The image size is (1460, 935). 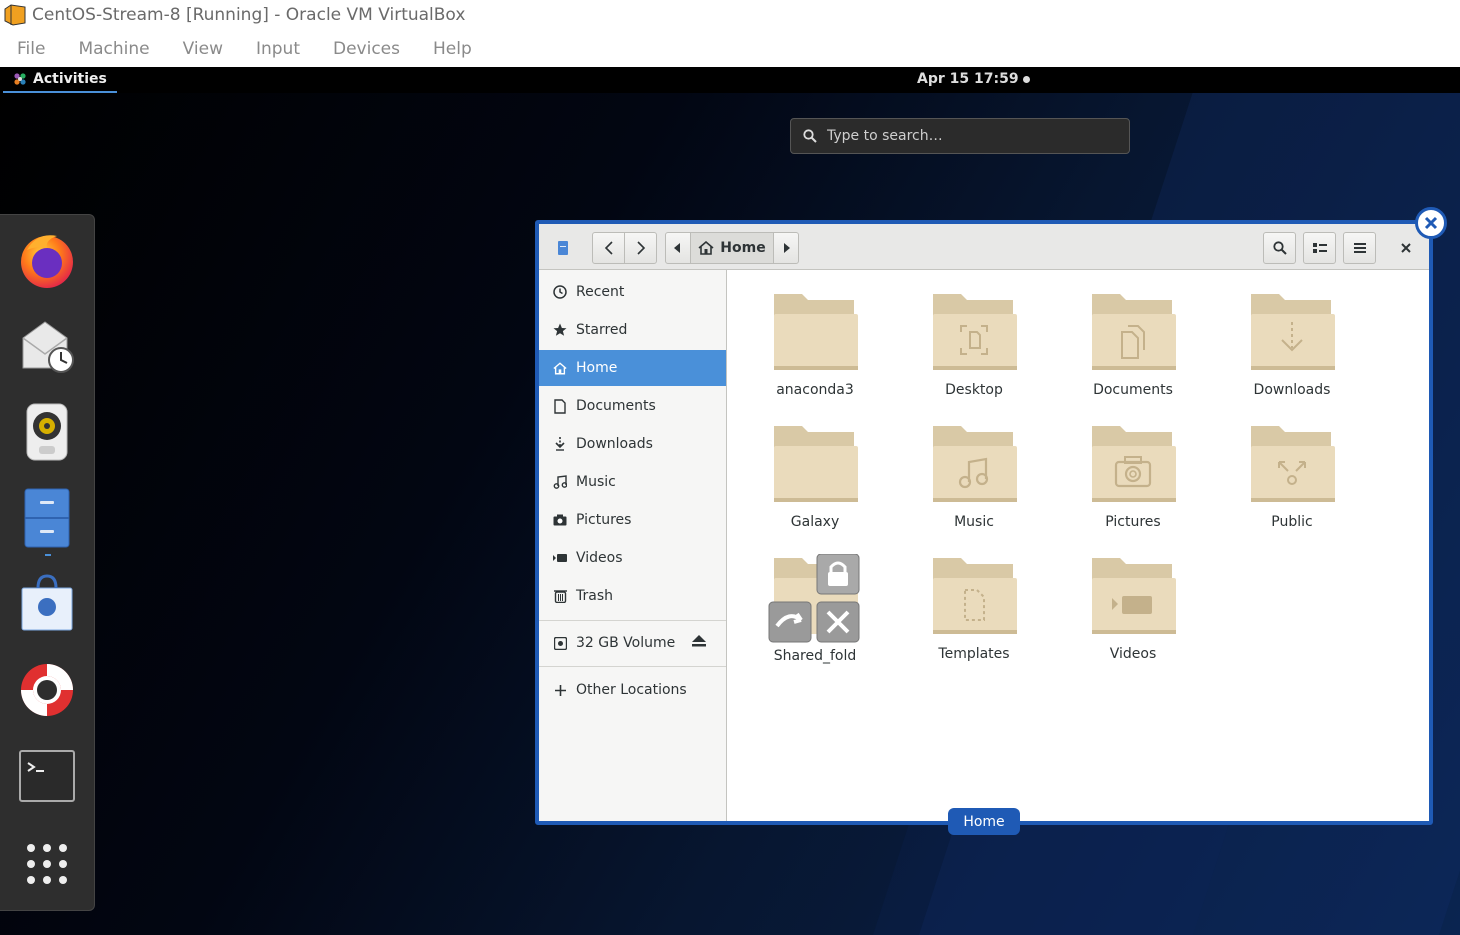 I want to click on back-button, so click(x=608, y=248).